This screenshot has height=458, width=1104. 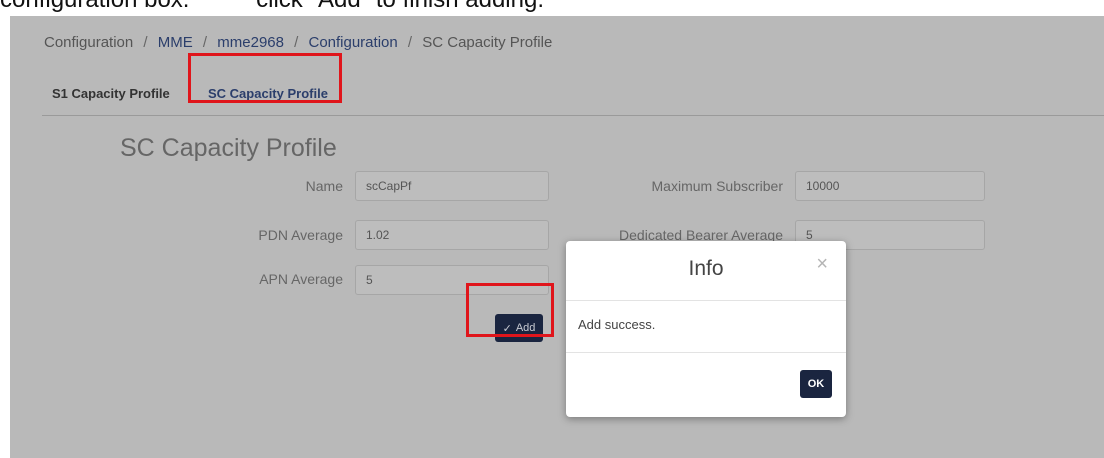 I want to click on breadcrumb-item: mme2968, so click(x=250, y=42).